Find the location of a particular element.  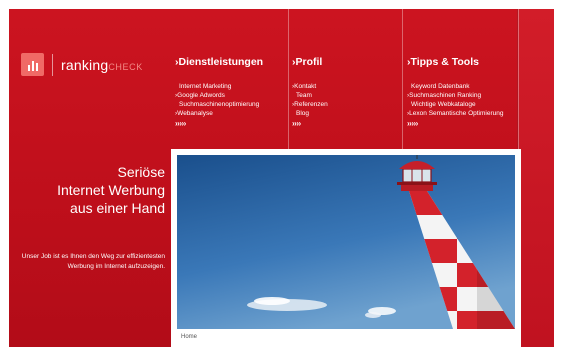

nav-title-tipps-tools: ›Tipps & Tools is located at coordinates (455, 62).